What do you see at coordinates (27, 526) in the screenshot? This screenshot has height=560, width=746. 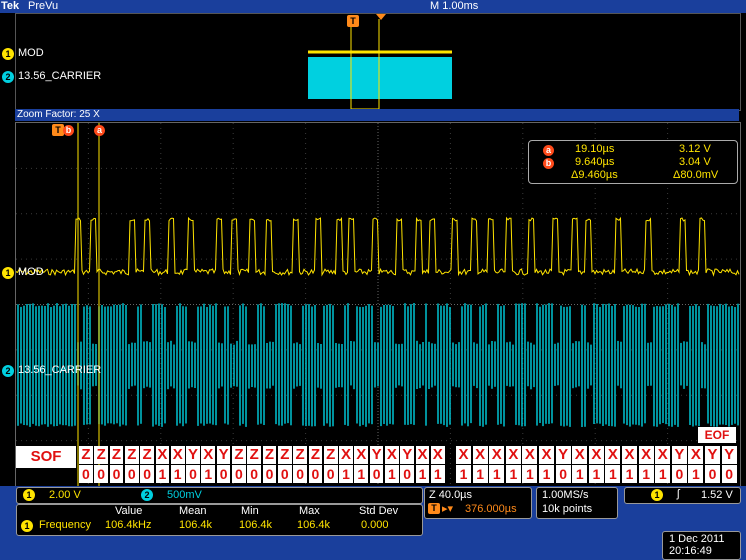 I see `meas-ch1-marker: 1` at bounding box center [27, 526].